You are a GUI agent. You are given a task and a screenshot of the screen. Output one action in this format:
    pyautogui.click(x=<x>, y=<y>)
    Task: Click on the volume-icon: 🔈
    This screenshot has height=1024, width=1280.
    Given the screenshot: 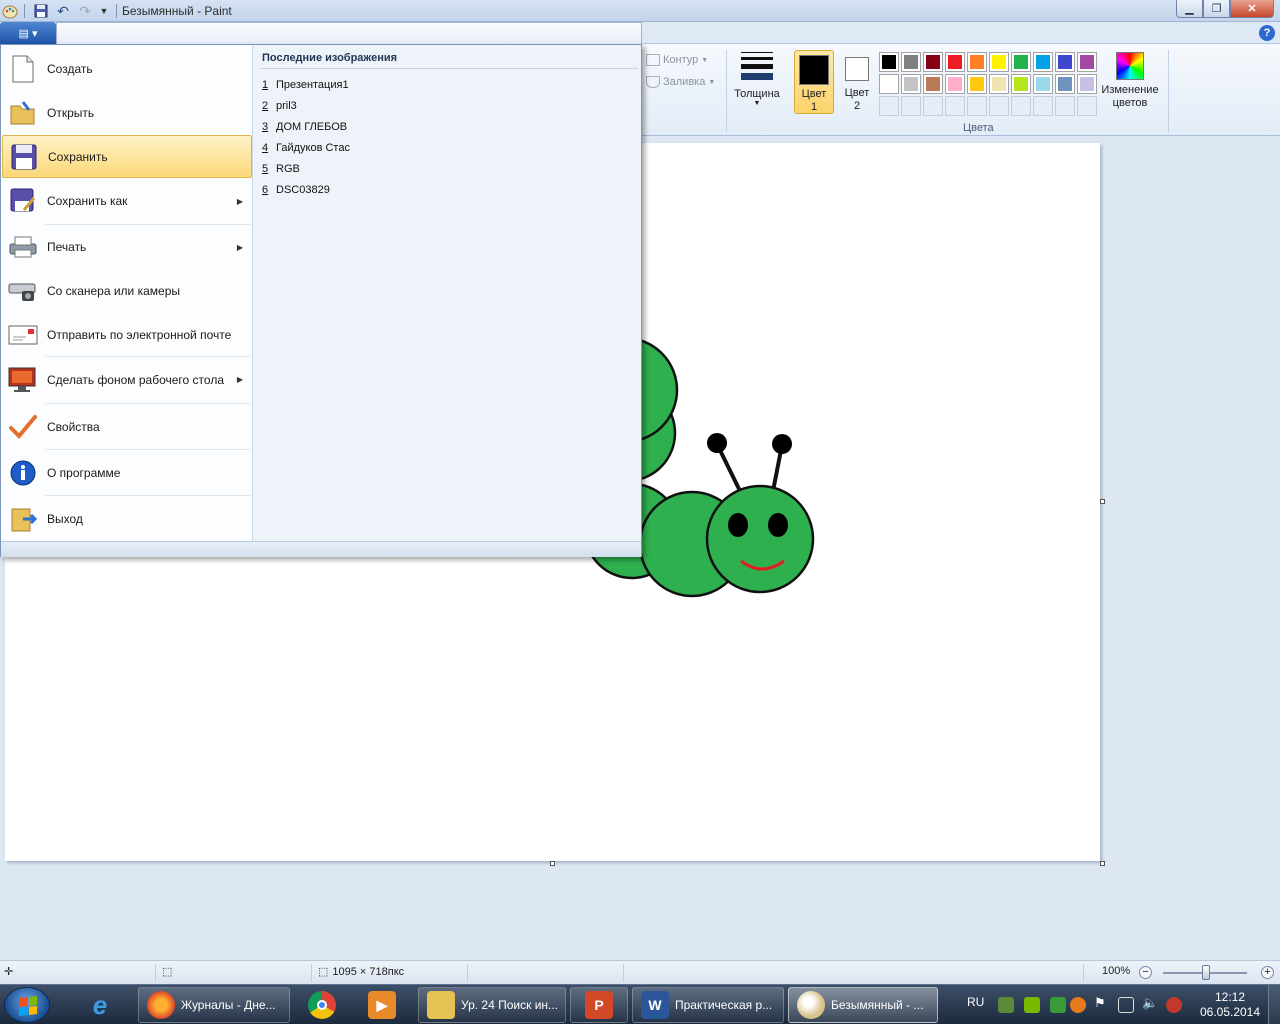 What is the action you would take?
    pyautogui.click(x=1150, y=1003)
    